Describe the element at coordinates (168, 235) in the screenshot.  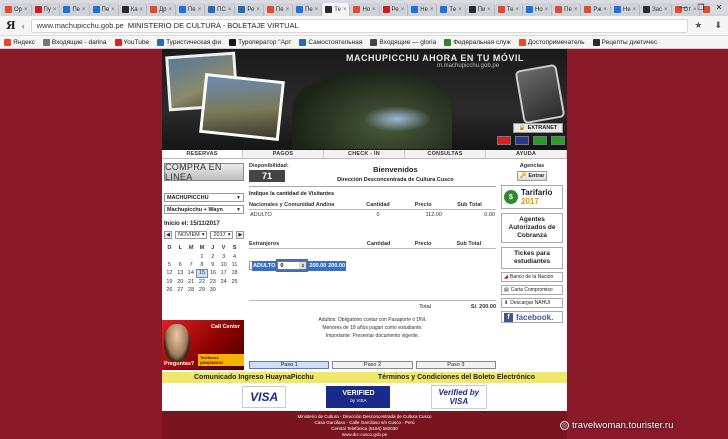
I see `prev-month-icon: ◀` at that location.